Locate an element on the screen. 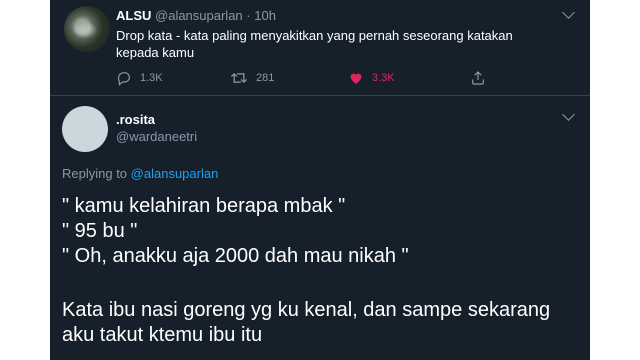 This screenshot has width=640, height=360. reply-icon is located at coordinates (123, 79).